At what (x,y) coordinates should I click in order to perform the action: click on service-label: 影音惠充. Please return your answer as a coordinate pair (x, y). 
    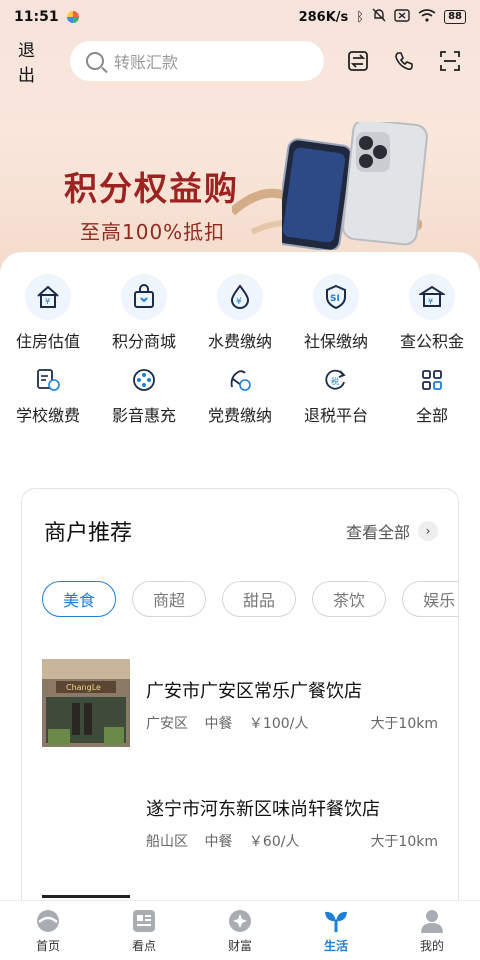
    Looking at the image, I should click on (143, 415).